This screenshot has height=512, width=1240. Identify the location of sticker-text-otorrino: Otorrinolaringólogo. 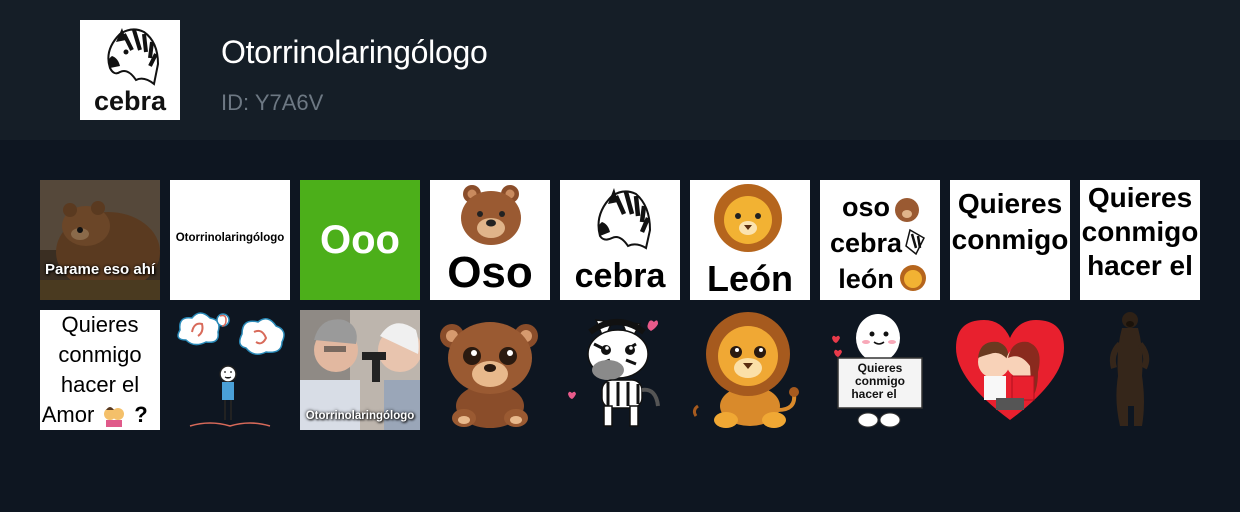
(230, 240).